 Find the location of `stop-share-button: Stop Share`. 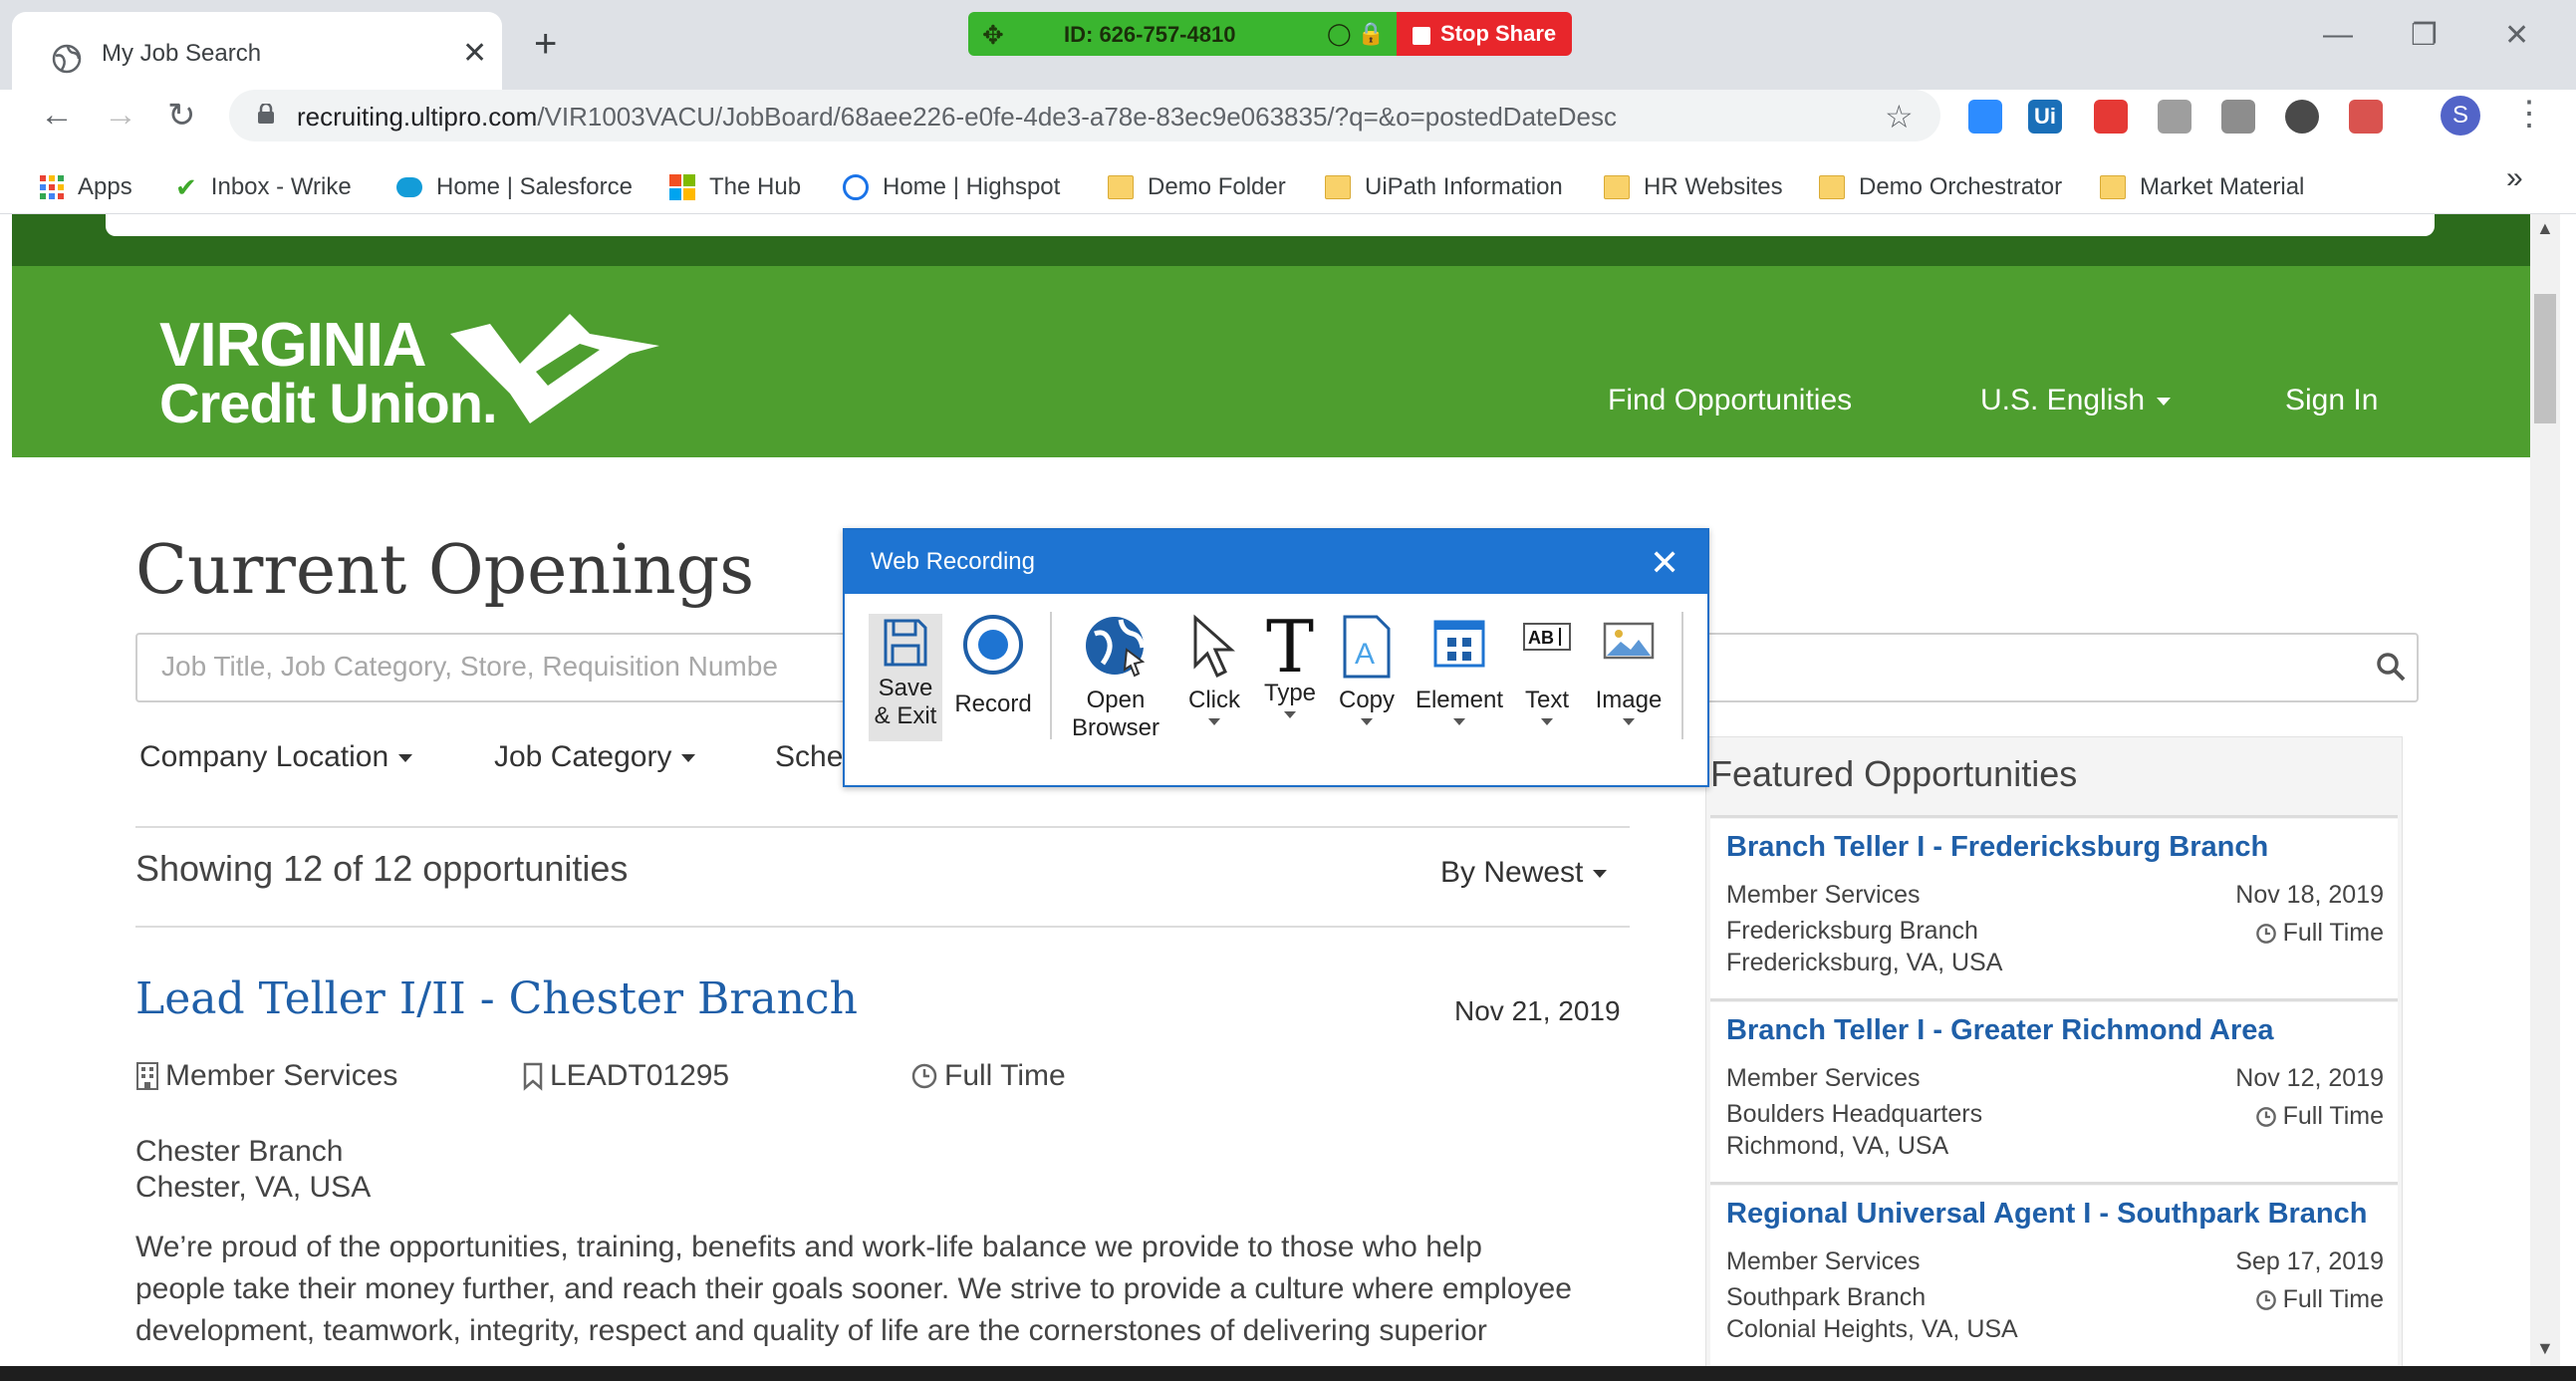

stop-share-button: Stop Share is located at coordinates (1484, 34).